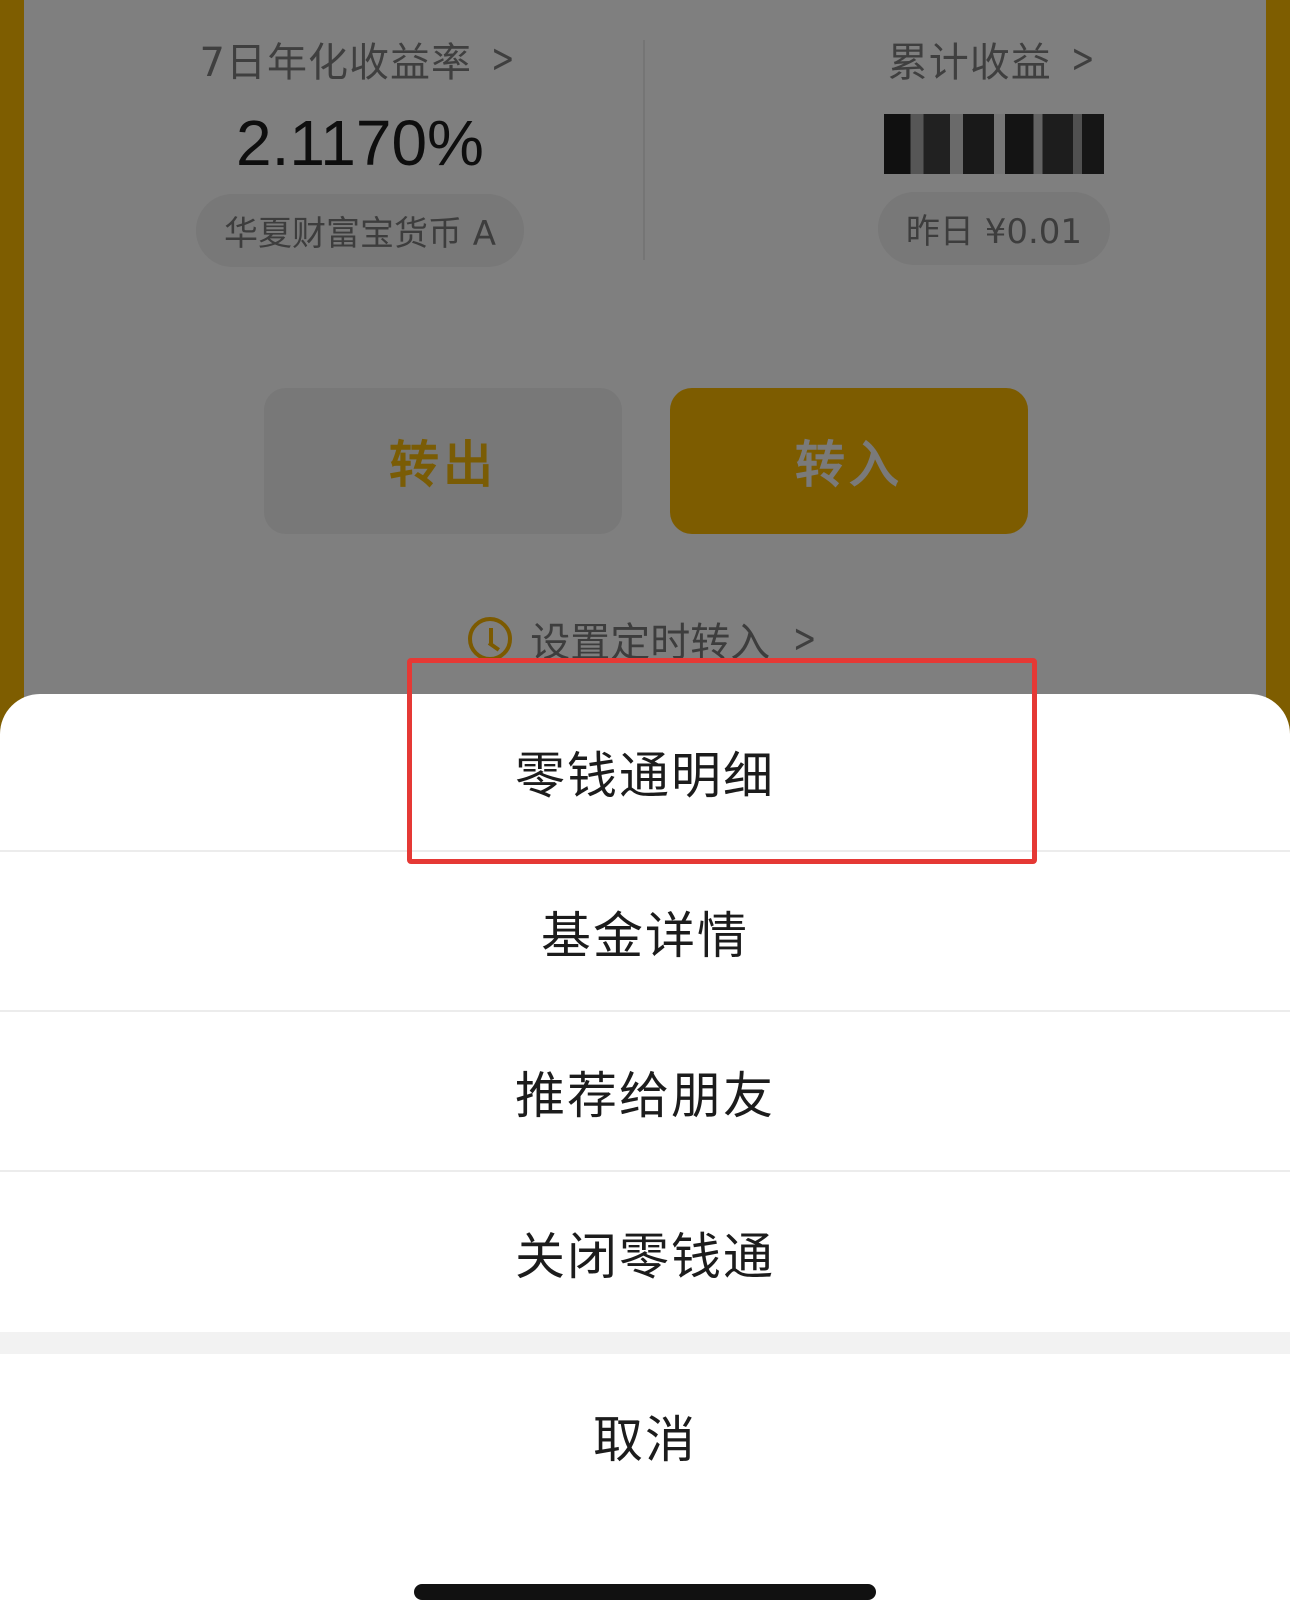 This screenshot has width=1290, height=1618. What do you see at coordinates (644, 150) in the screenshot?
I see `stats-divider` at bounding box center [644, 150].